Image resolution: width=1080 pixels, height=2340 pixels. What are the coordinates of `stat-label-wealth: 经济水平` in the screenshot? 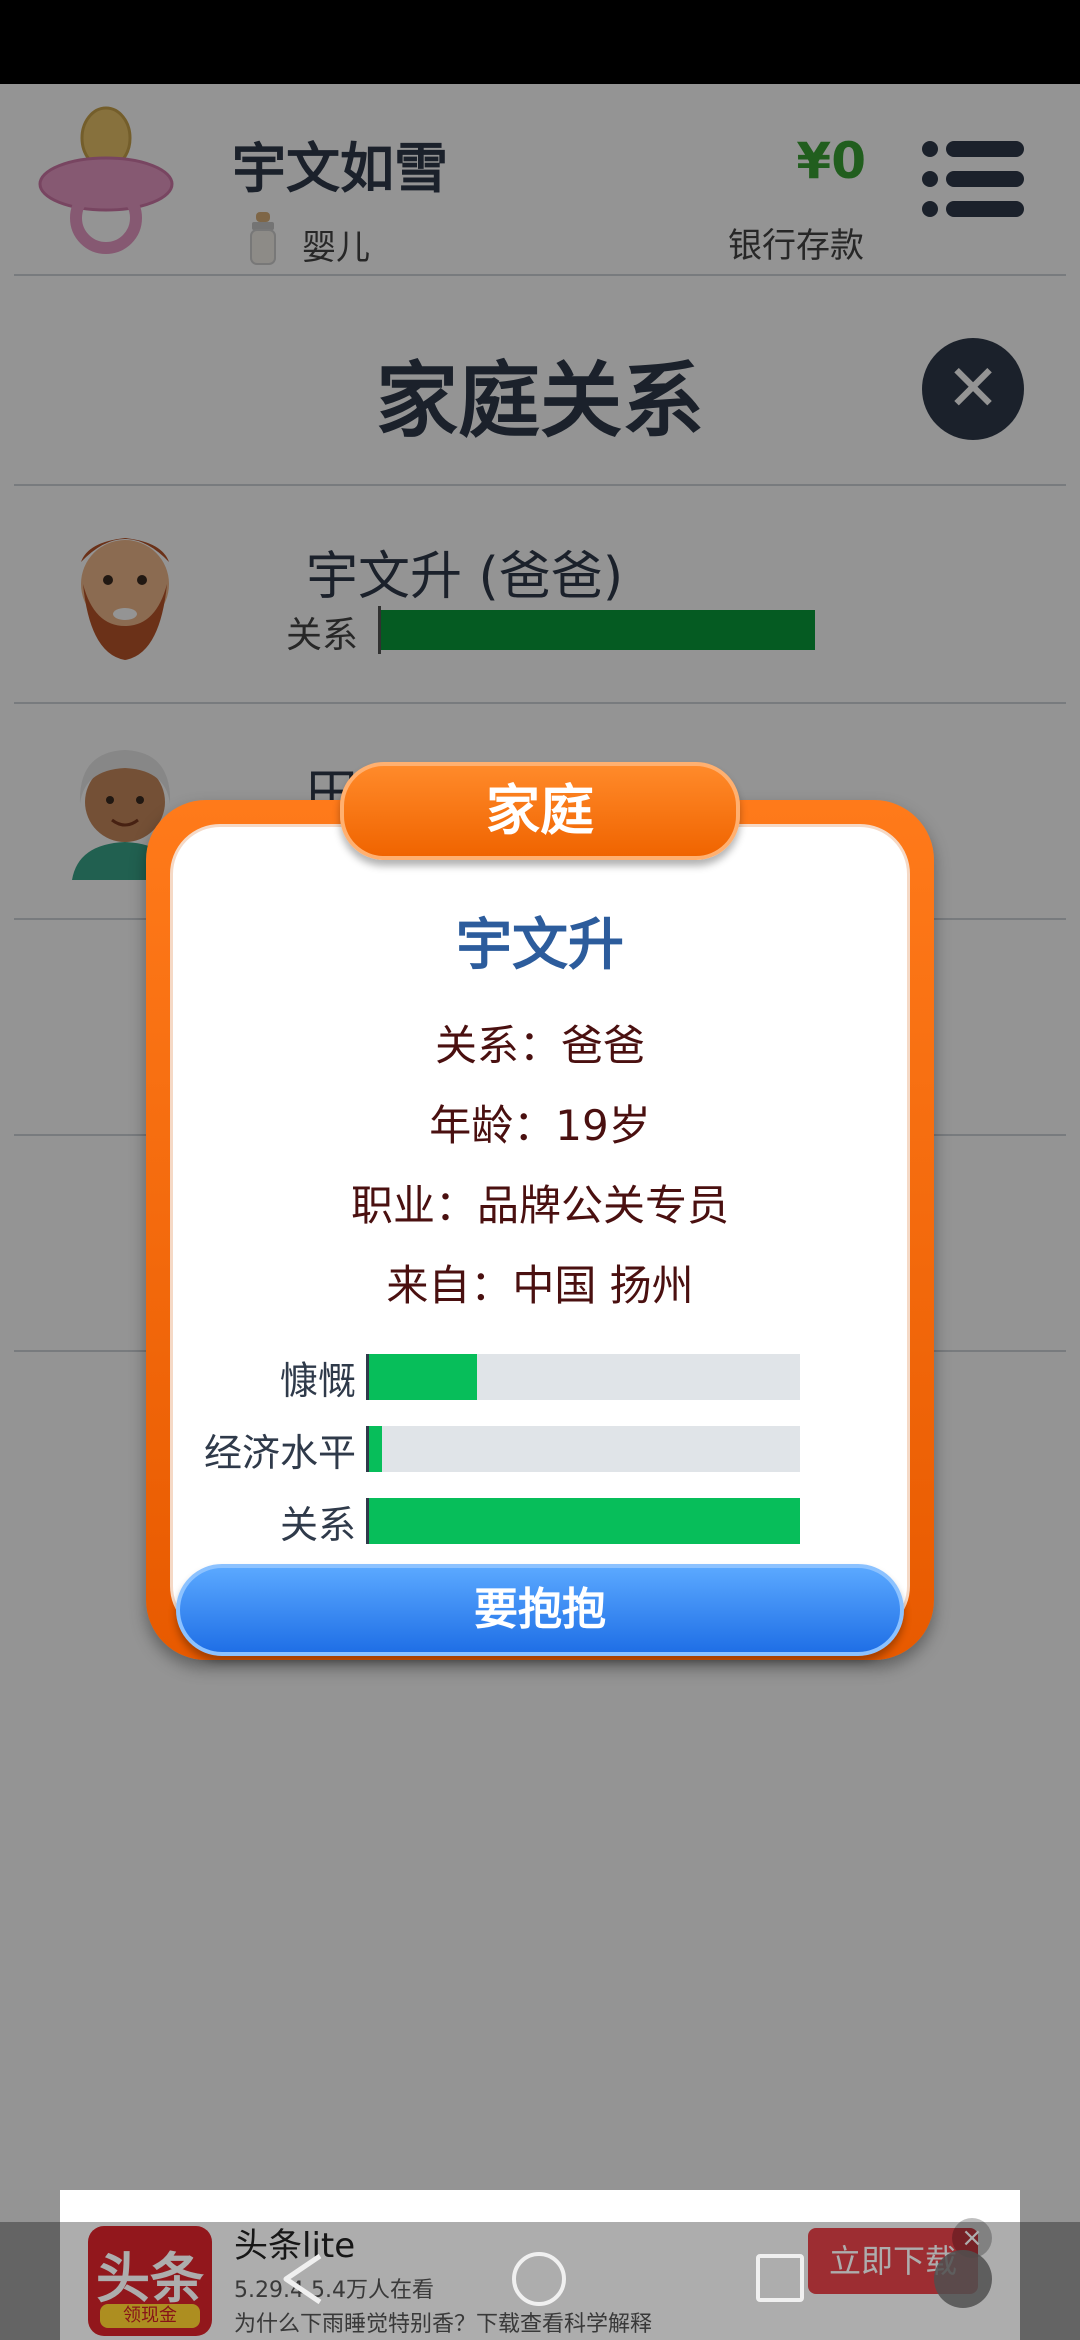 It's located at (279, 1453).